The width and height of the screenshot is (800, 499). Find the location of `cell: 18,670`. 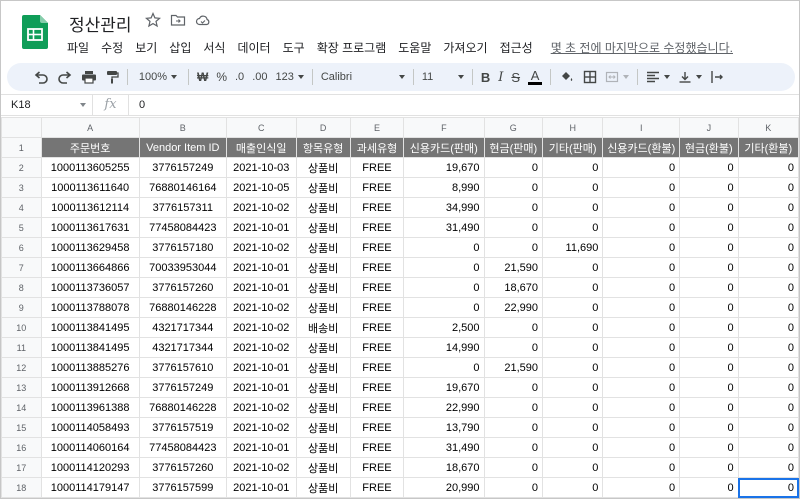

cell: 18,670 is located at coordinates (444, 467).